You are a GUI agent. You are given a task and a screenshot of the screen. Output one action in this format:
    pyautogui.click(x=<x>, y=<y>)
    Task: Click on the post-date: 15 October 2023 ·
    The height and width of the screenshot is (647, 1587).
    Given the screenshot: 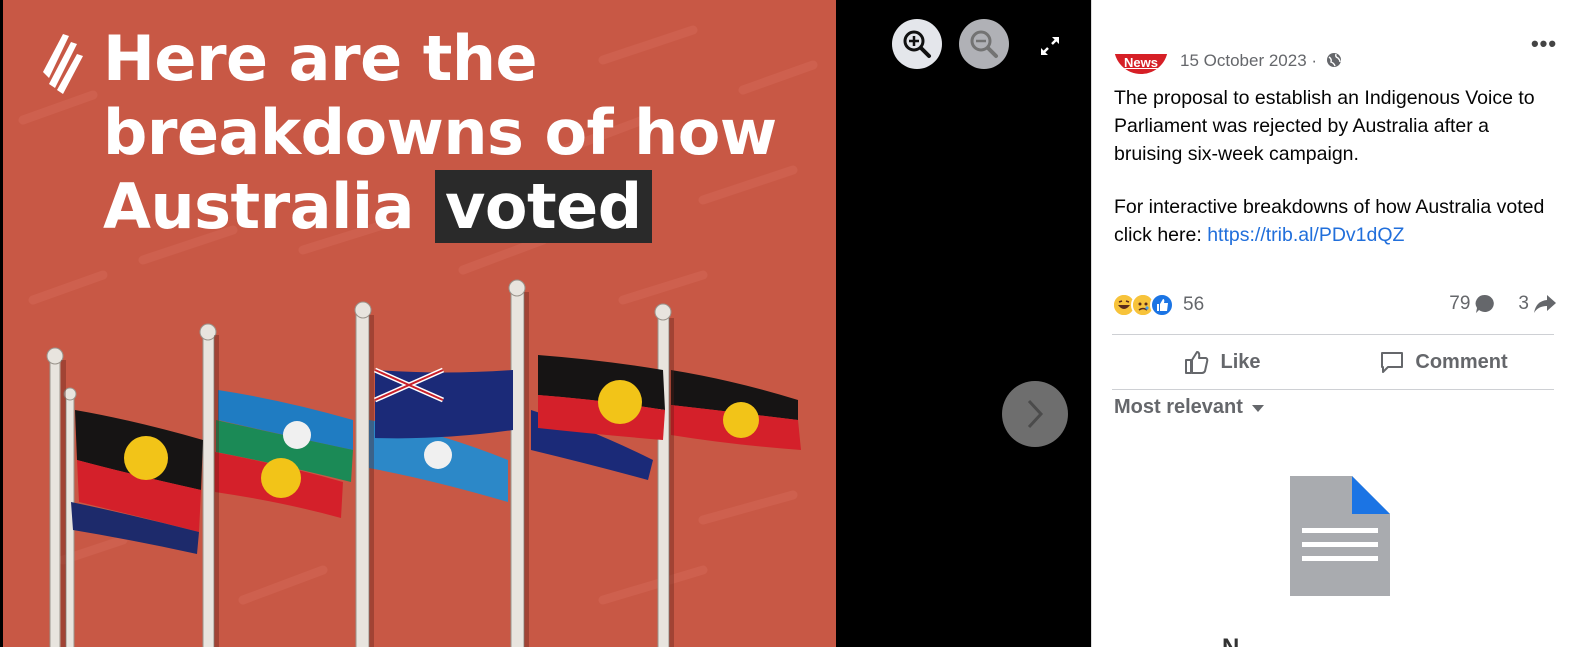 What is the action you would take?
    pyautogui.click(x=1261, y=61)
    